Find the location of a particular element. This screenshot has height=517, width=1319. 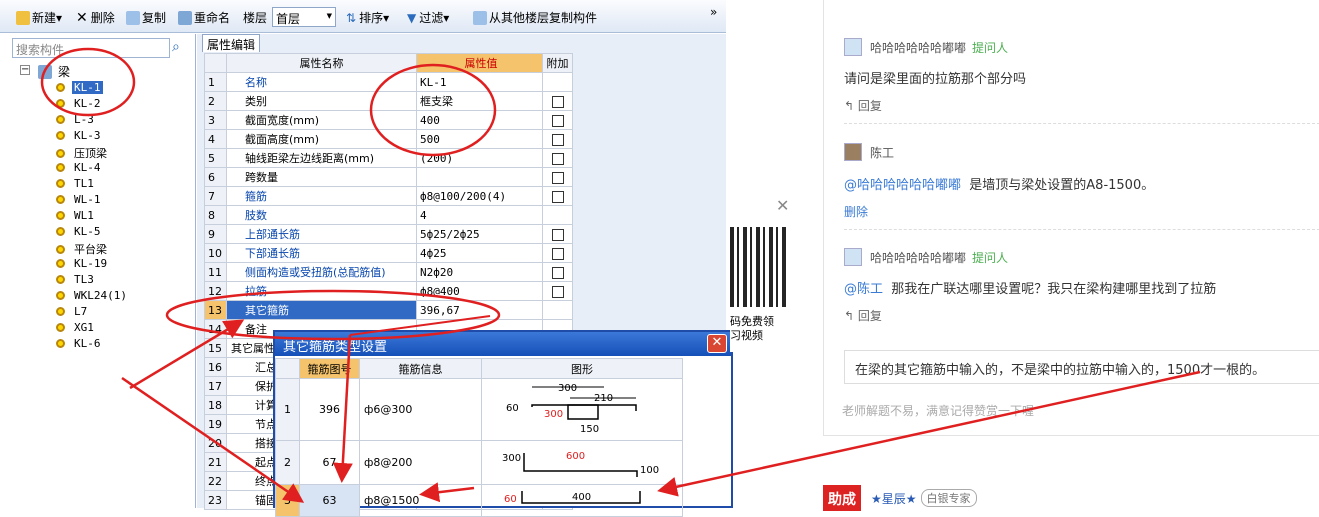

property-row: 8 肢数 4 is located at coordinates (388, 215).